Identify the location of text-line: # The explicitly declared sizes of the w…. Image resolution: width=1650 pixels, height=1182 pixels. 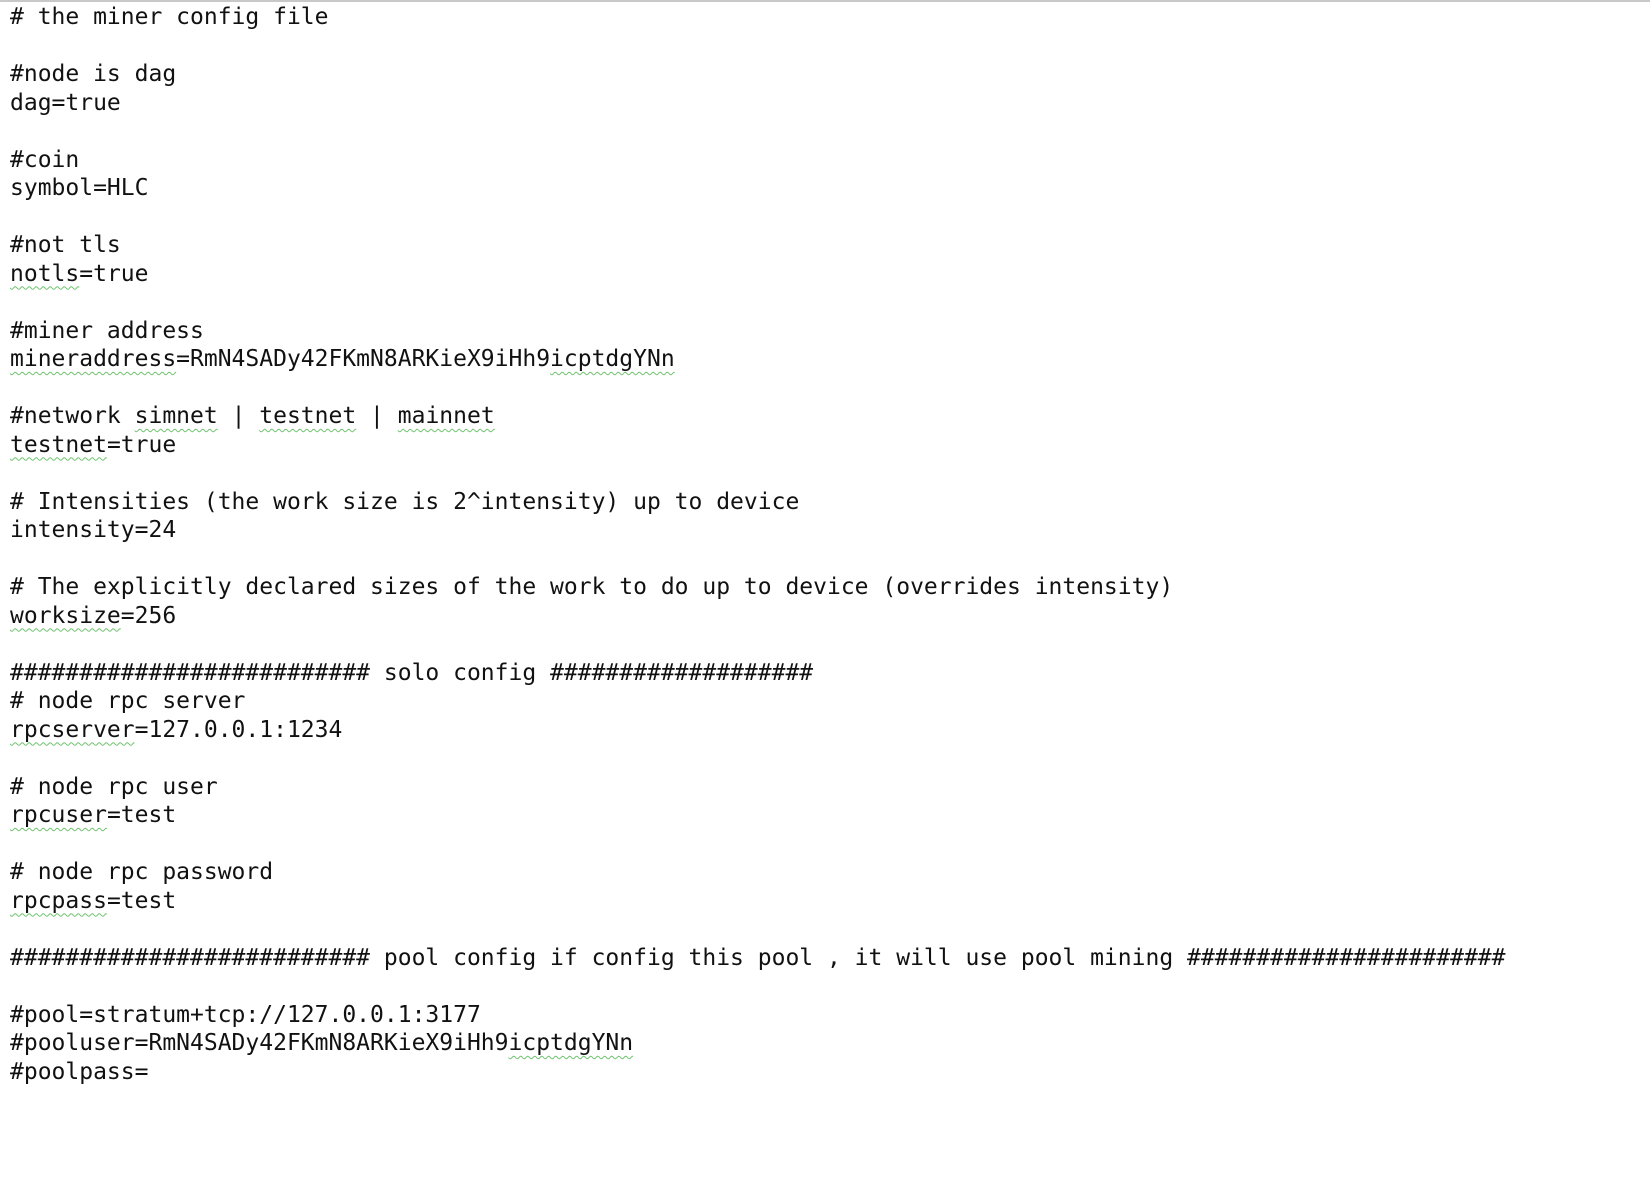
(825, 587).